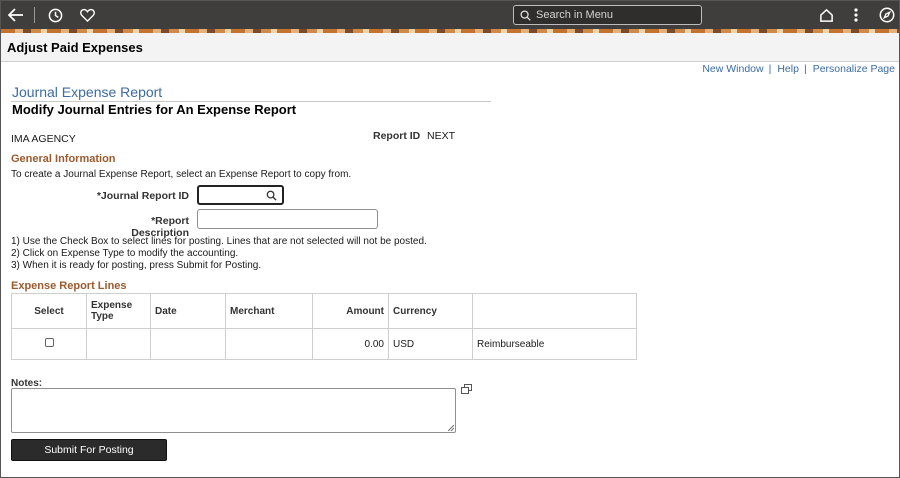  I want to click on journal-report-id-label: *Journal Report ID, so click(142, 196).